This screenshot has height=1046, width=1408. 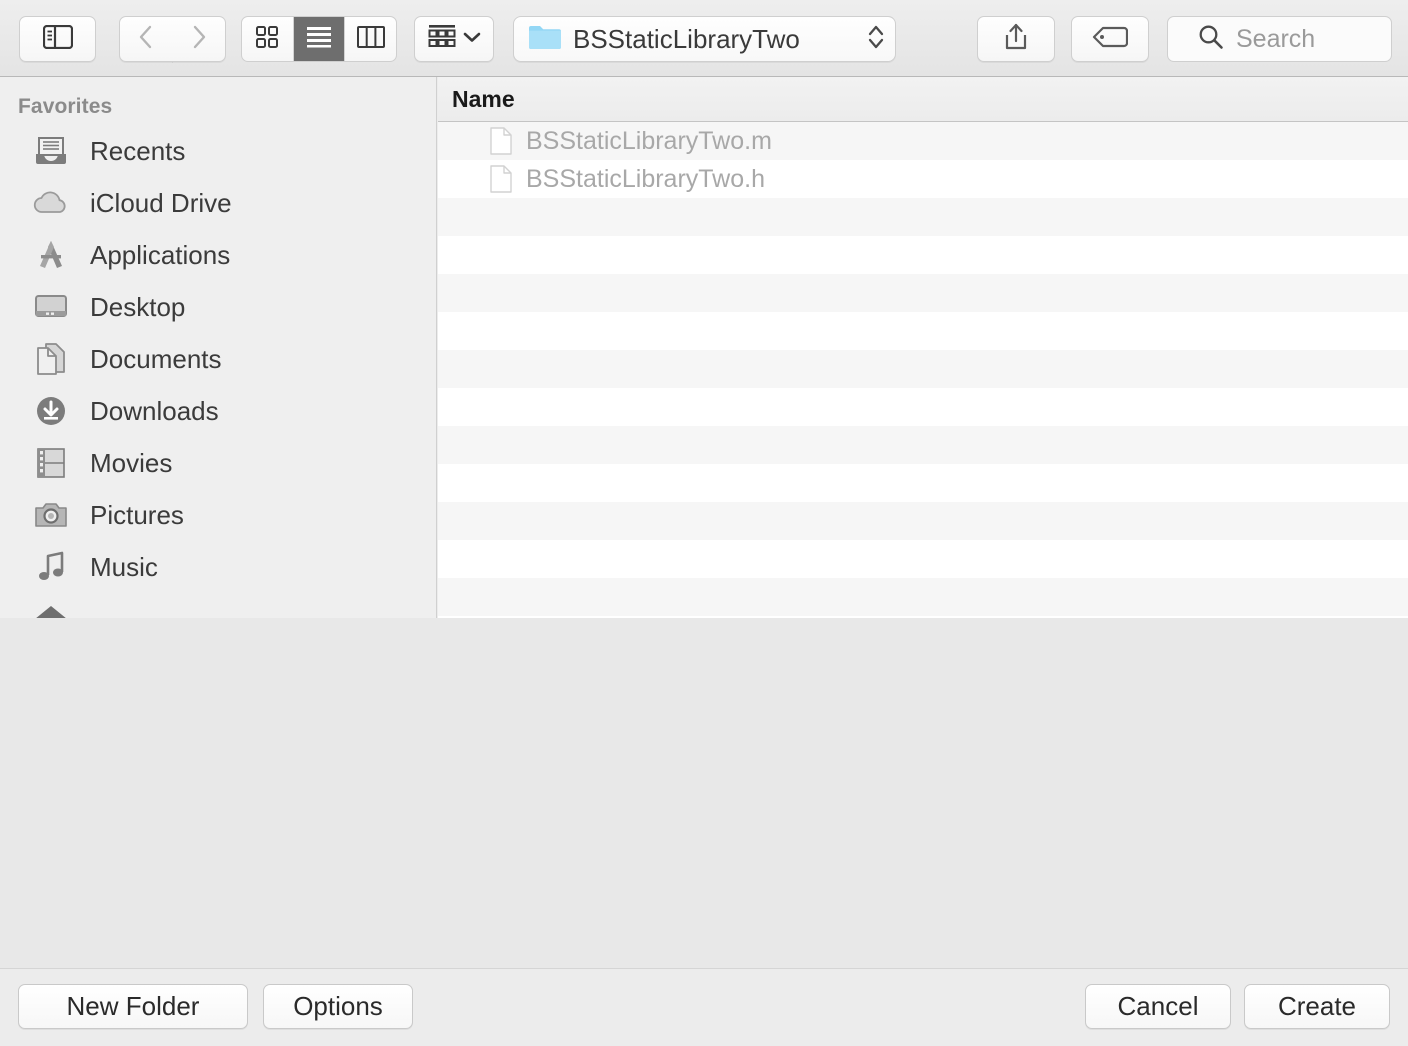 What do you see at coordinates (1317, 1006) in the screenshot?
I see `create-button: Create` at bounding box center [1317, 1006].